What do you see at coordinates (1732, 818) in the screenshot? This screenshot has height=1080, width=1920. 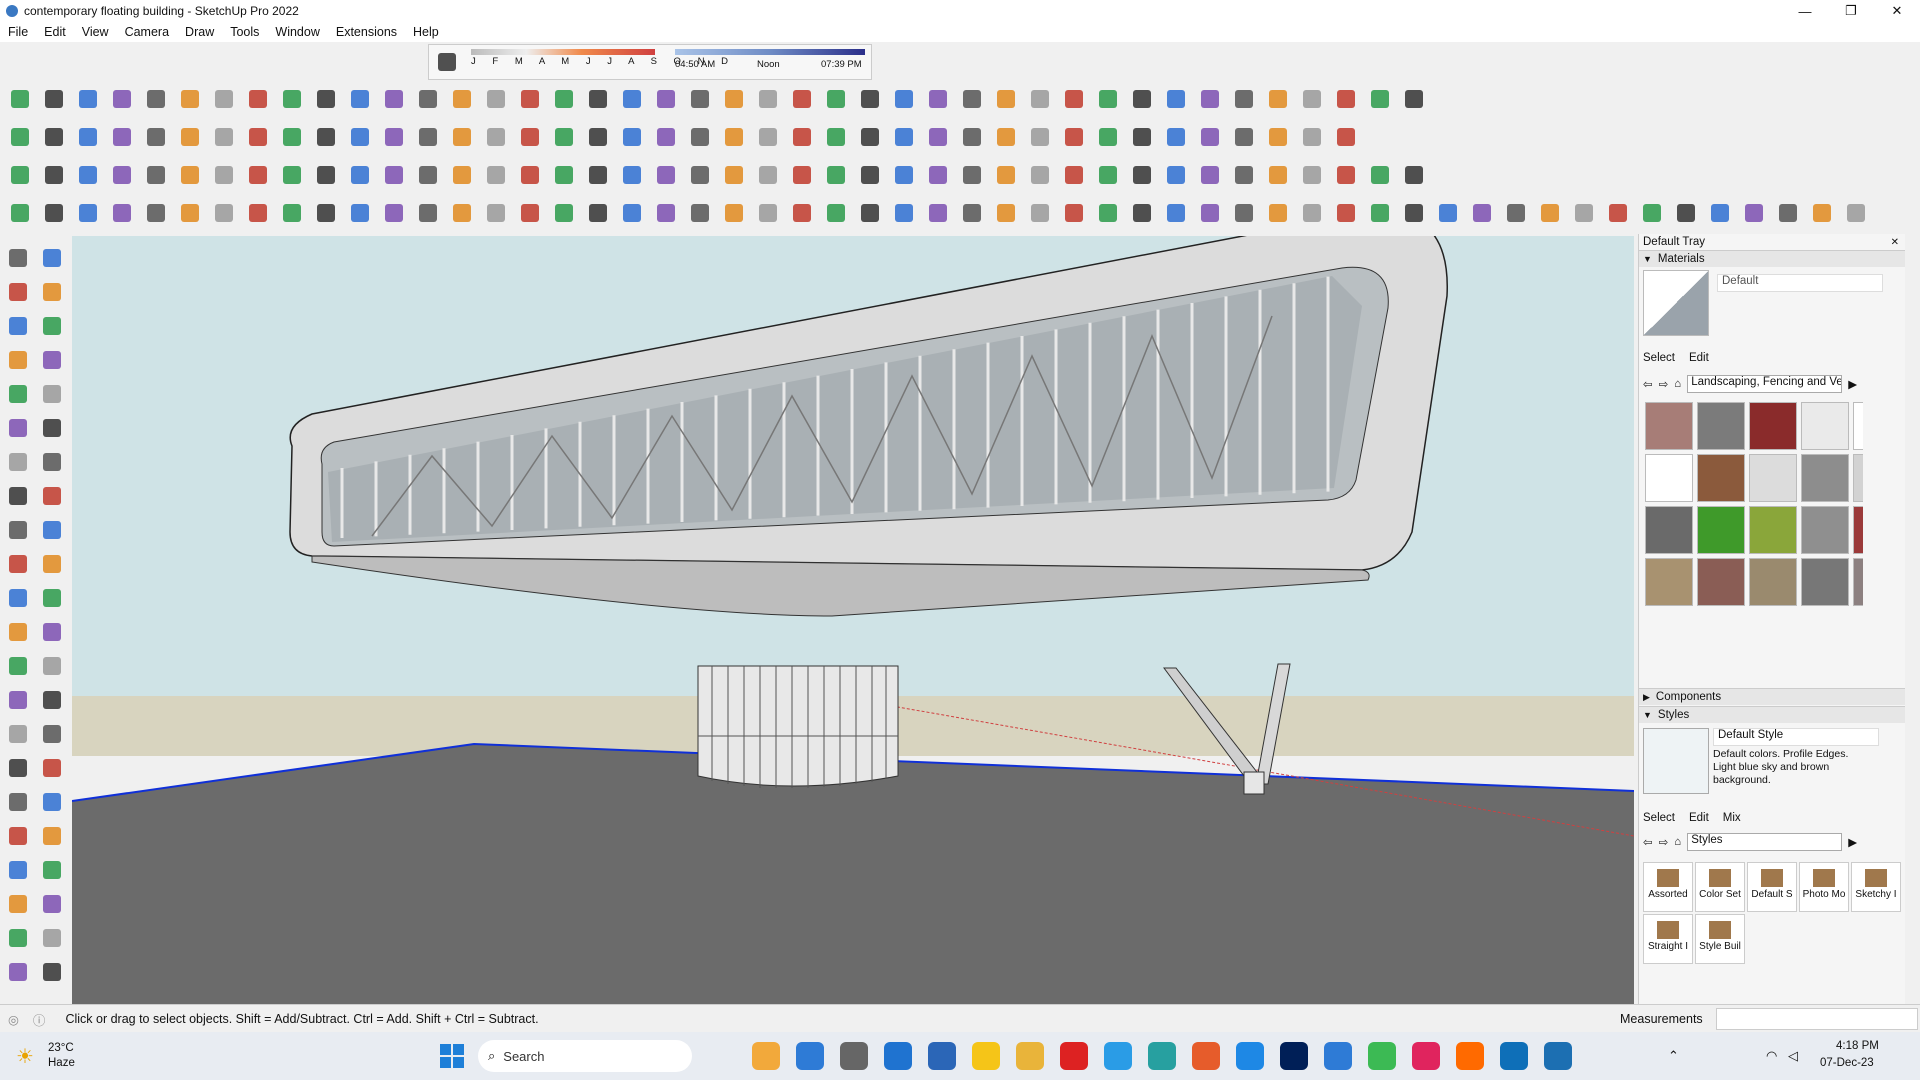 I see `styles-mix-tab: Mix` at bounding box center [1732, 818].